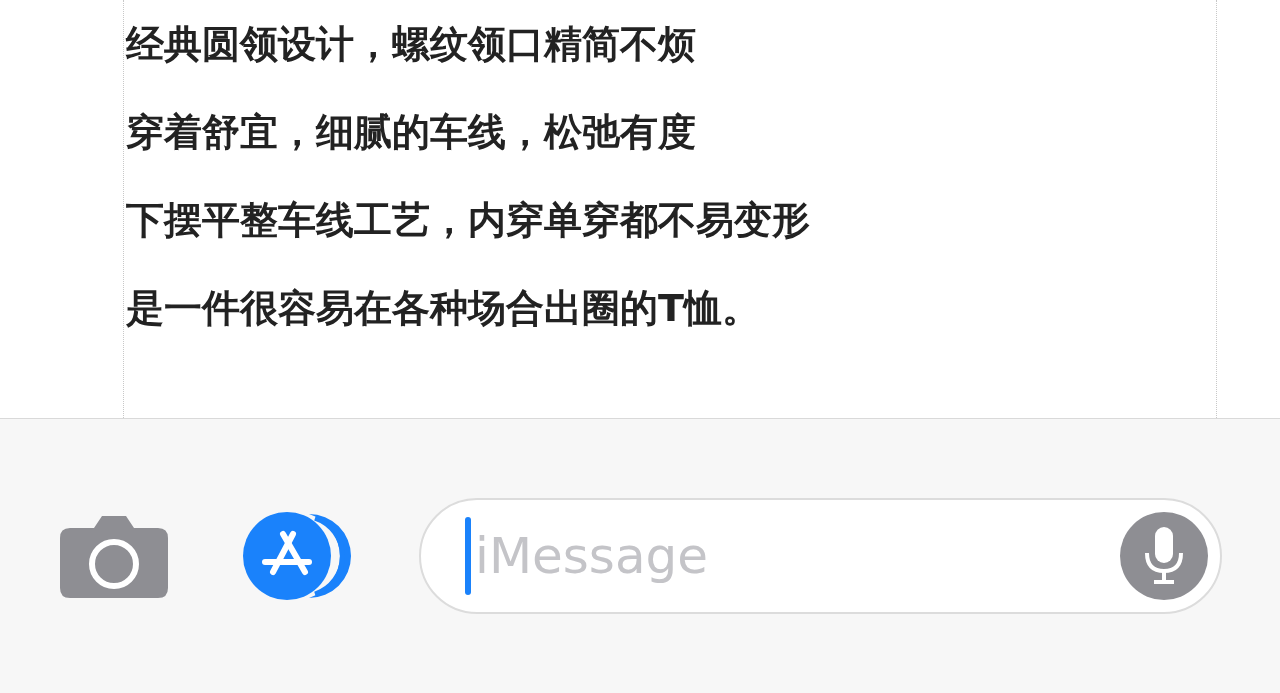  Describe the element at coordinates (411, 44) in the screenshot. I see `message-text: 经典圆领设计，螺纹领口精简不烦` at that location.